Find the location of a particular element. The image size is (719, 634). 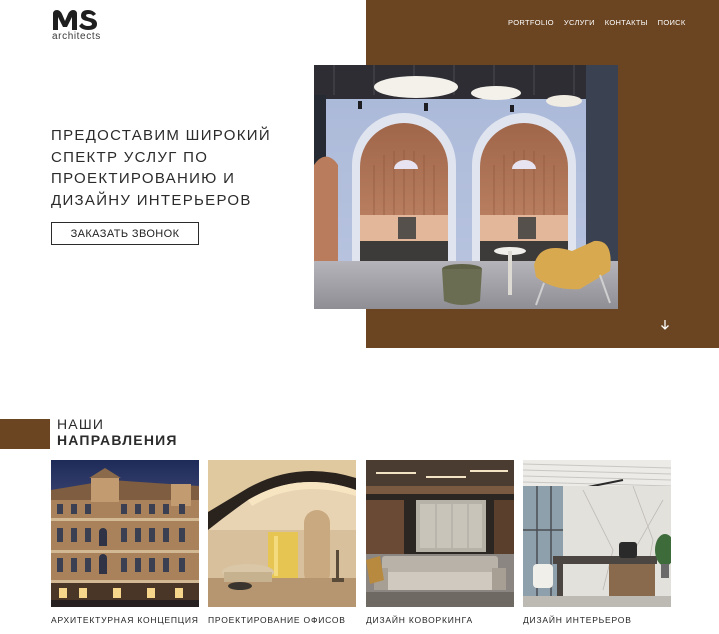

directions-title: НАШИ НАПРАВЛЕНИЯ is located at coordinates (117, 432).